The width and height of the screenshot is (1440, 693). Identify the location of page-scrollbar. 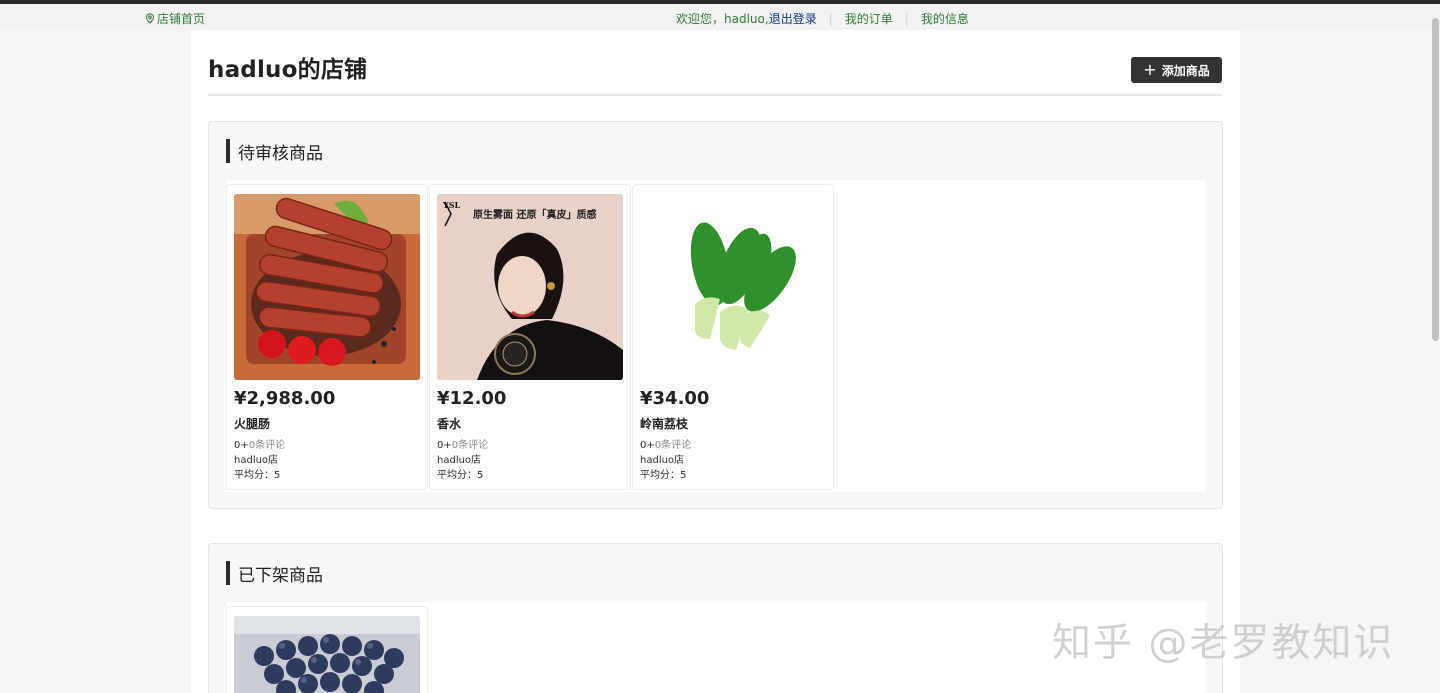
(1435, 179).